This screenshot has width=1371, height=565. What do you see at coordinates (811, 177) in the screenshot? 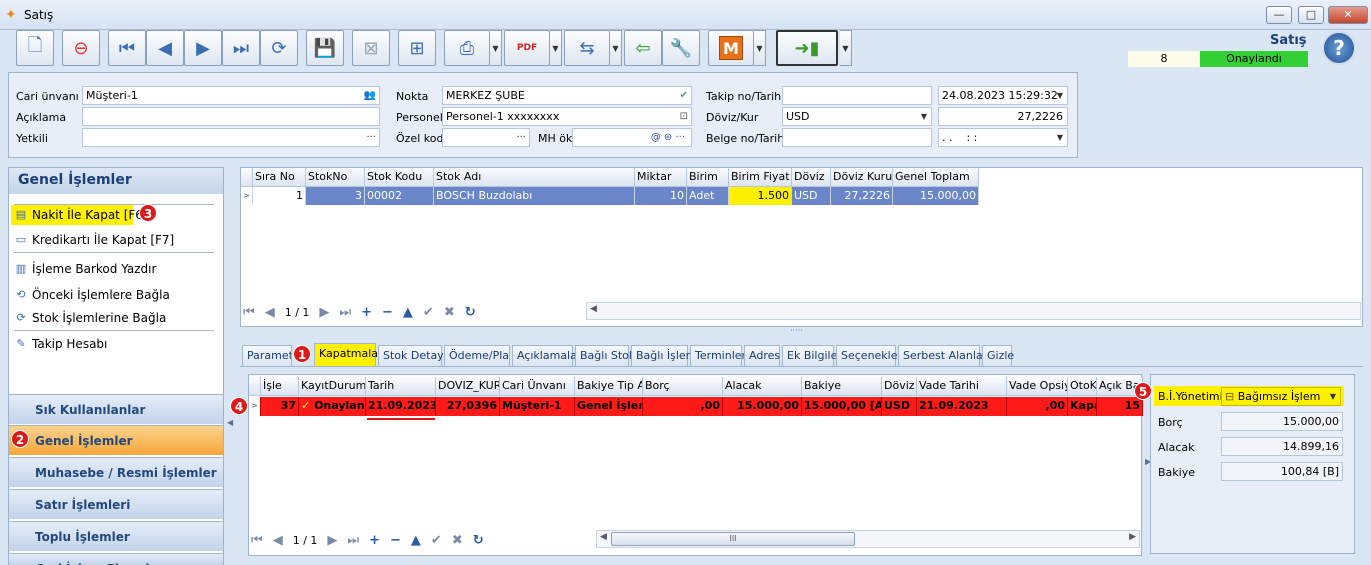
I see `col-doviz: Döviz` at bounding box center [811, 177].